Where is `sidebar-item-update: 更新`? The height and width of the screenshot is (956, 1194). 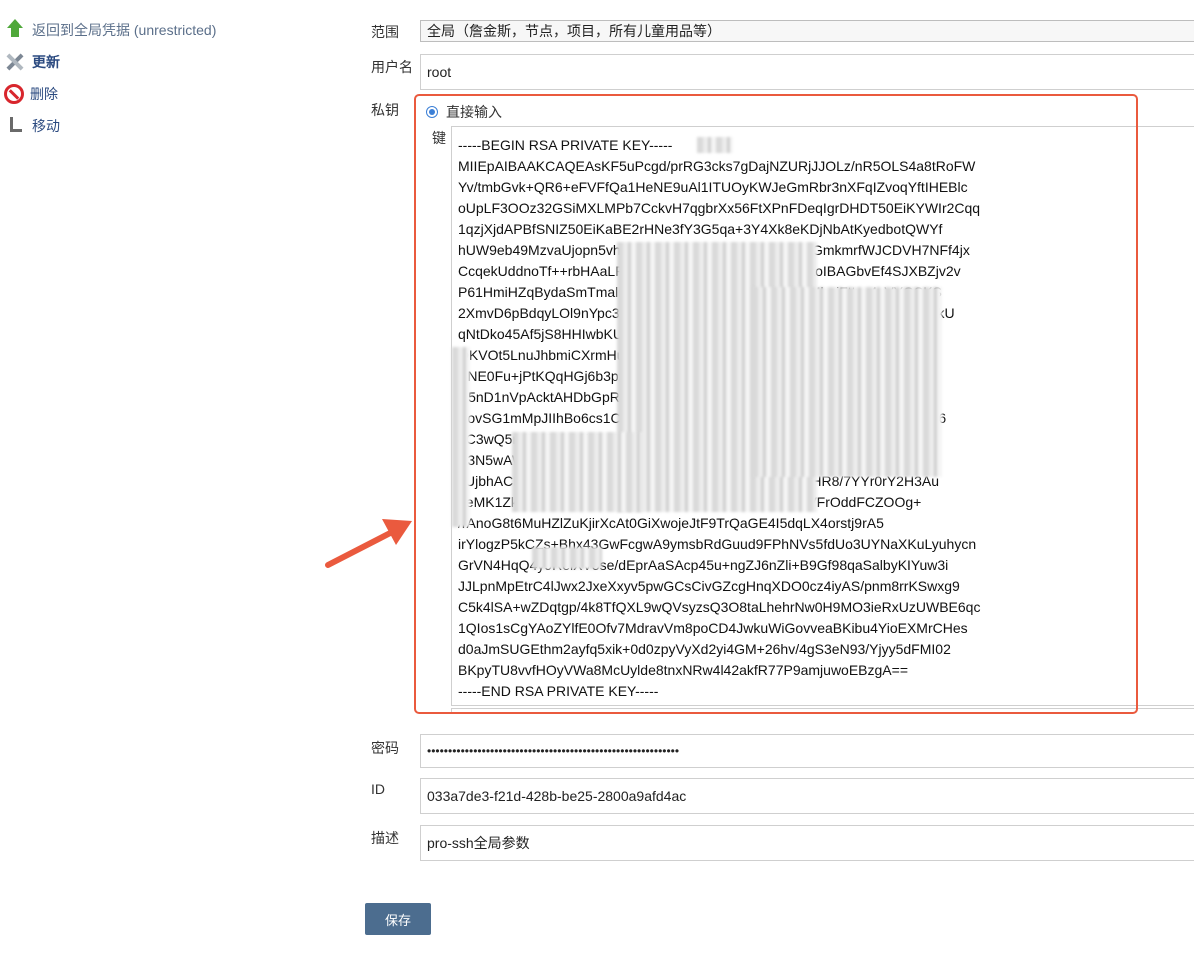
sidebar-item-update: 更新 is located at coordinates (165, 62).